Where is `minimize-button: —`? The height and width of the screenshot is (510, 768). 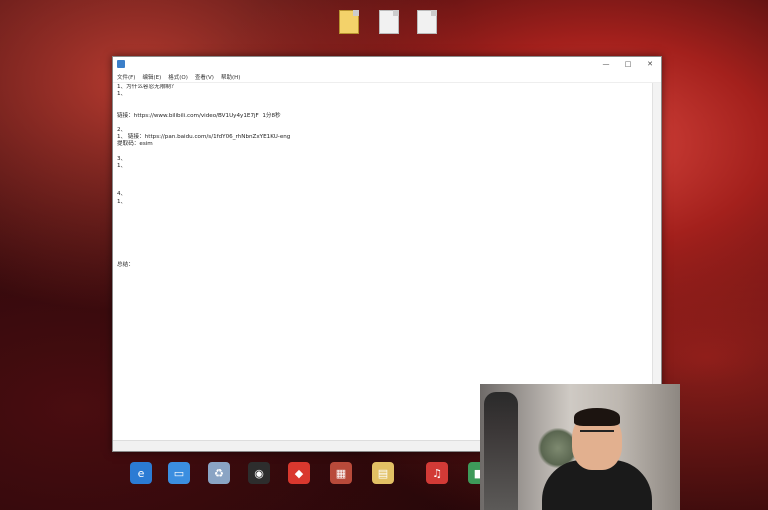
minimize-button: — is located at coordinates (606, 64).